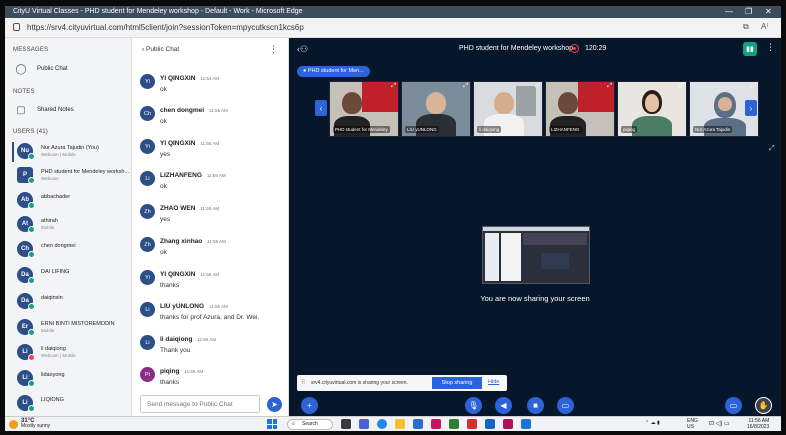  What do you see at coordinates (733, 405) in the screenshot?
I see `presentation-button: ▭` at bounding box center [733, 405].